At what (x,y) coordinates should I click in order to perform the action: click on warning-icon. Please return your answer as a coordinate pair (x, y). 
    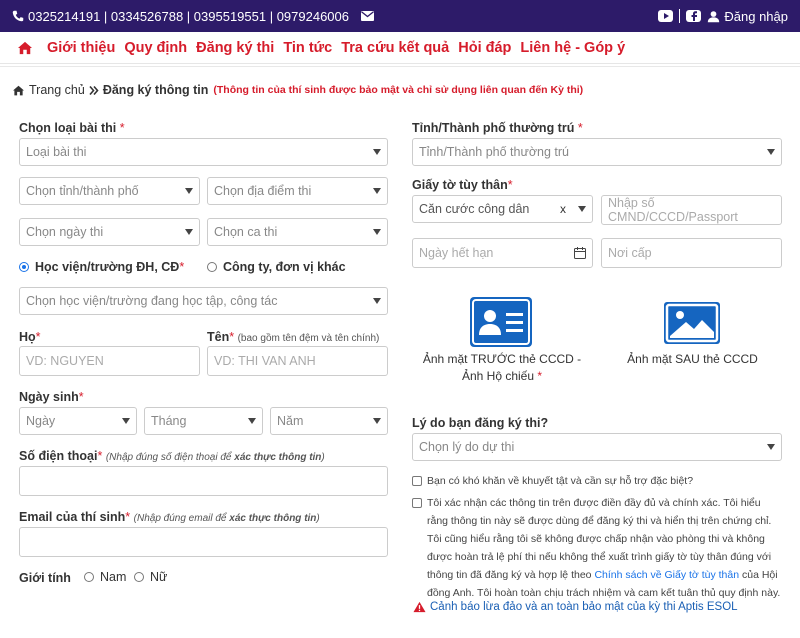
    Looking at the image, I should click on (419, 607).